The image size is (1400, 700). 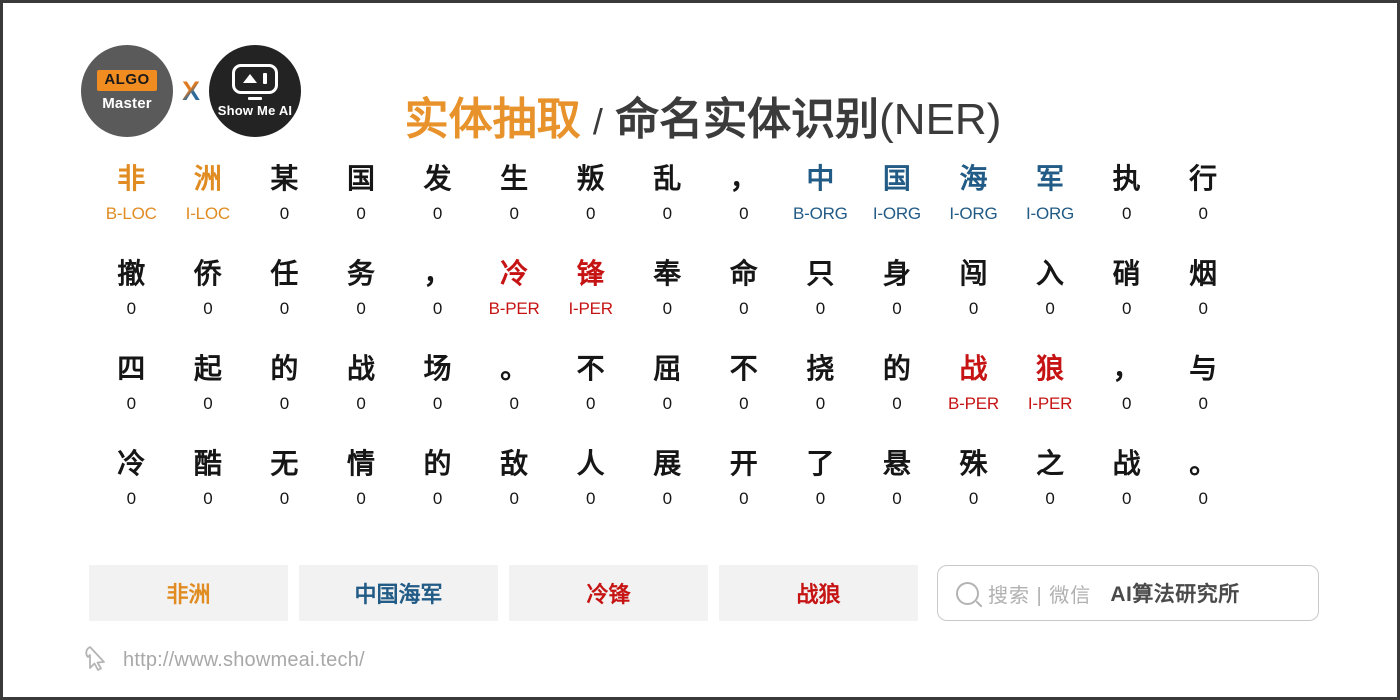 I want to click on entity-chip: 非洲, so click(x=188, y=593).